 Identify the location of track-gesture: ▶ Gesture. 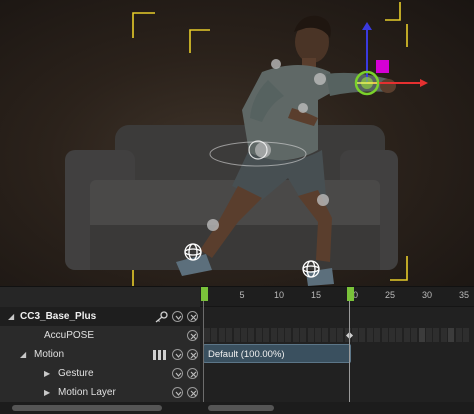
(100, 374).